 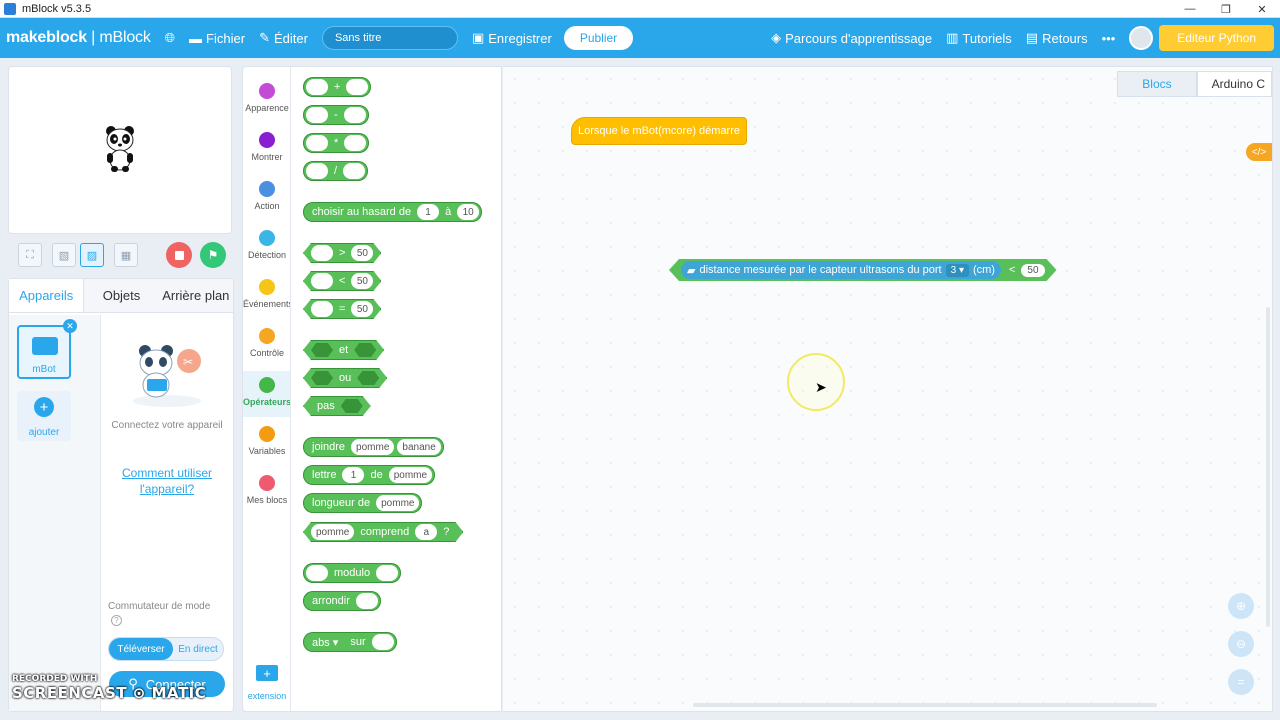 What do you see at coordinates (121, 295) in the screenshot?
I see `tab-sprites: Objets` at bounding box center [121, 295].